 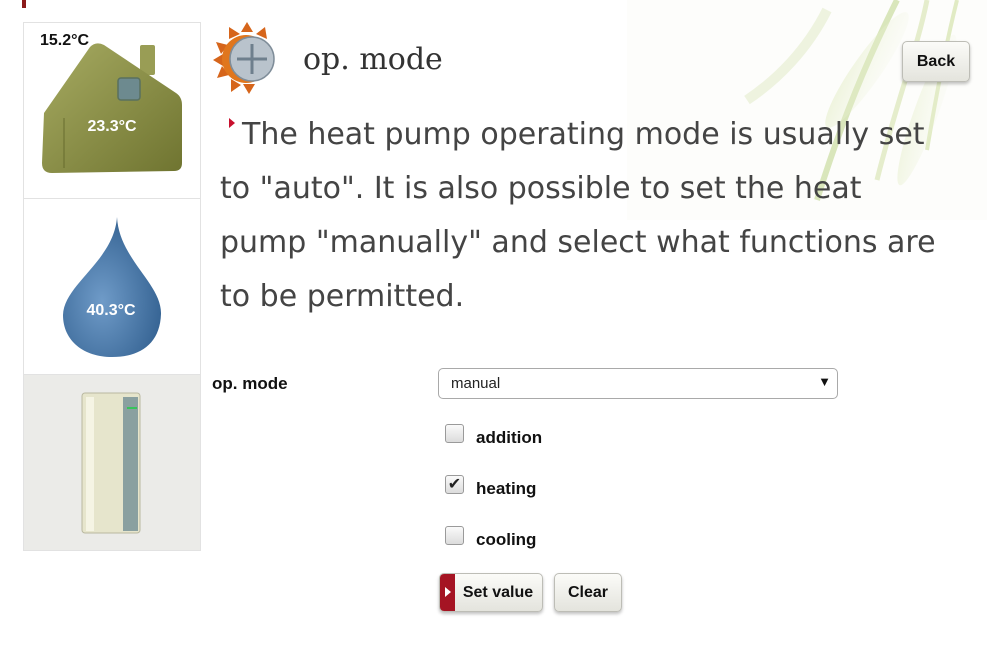 I want to click on heat-pump-tile, so click(x=112, y=463).